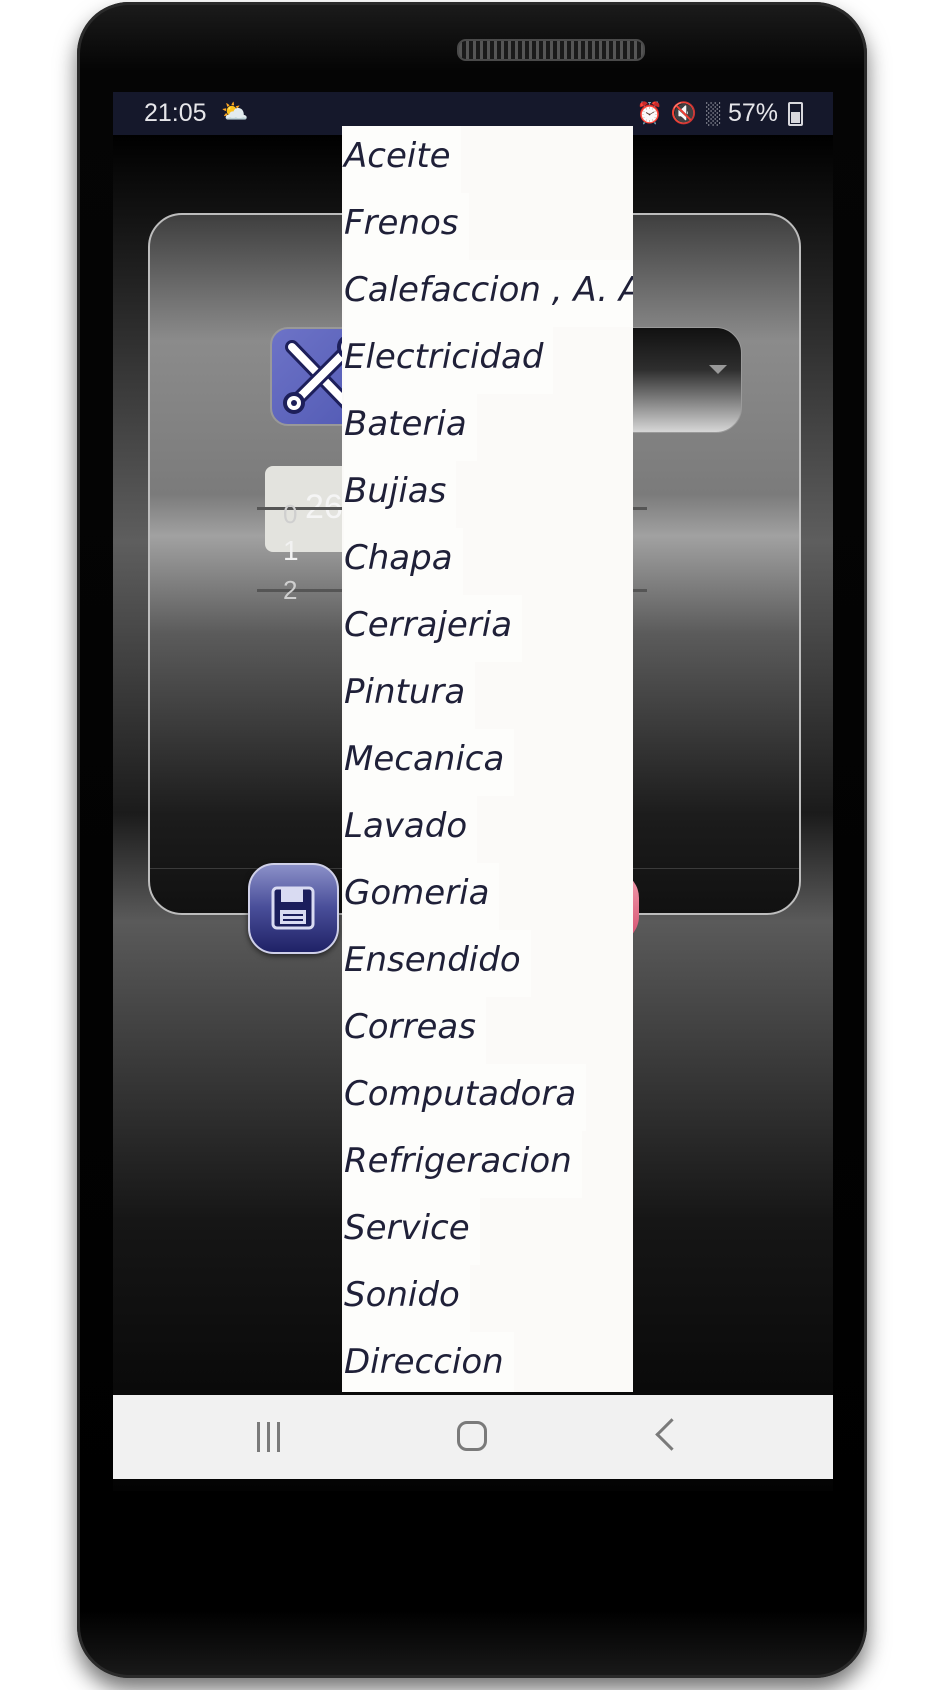 Image resolution: width=945 pixels, height=1690 pixels. Describe the element at coordinates (410, 427) in the screenshot. I see `dropdown-item: Bateria` at that location.